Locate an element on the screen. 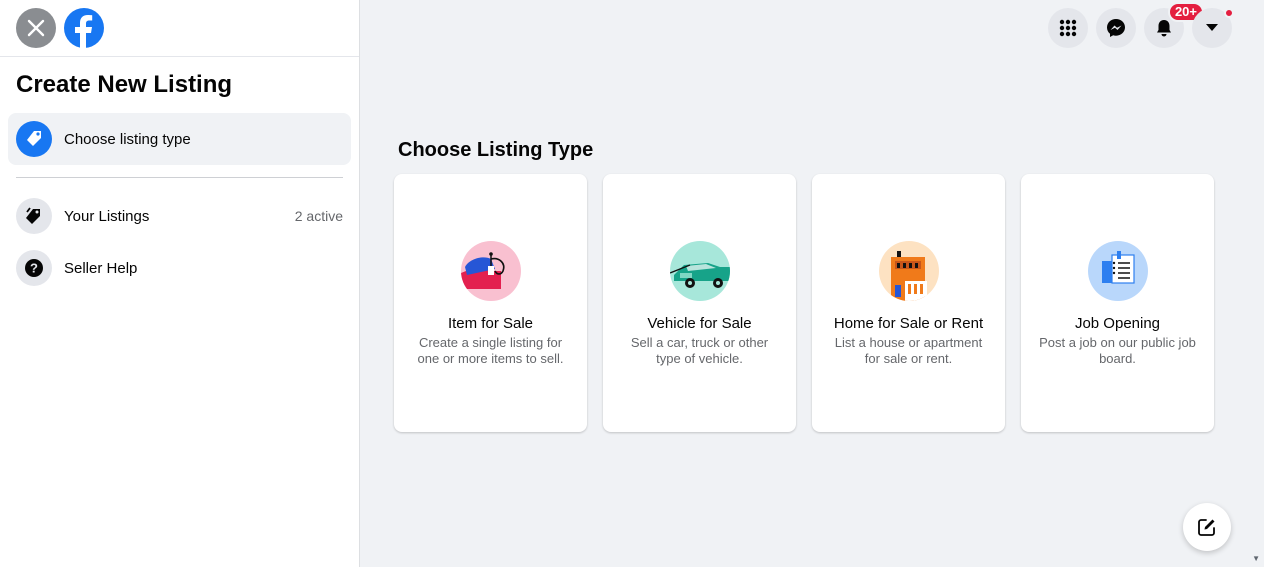 This screenshot has width=1264, height=567. account-menu-button is located at coordinates (1213, 28).